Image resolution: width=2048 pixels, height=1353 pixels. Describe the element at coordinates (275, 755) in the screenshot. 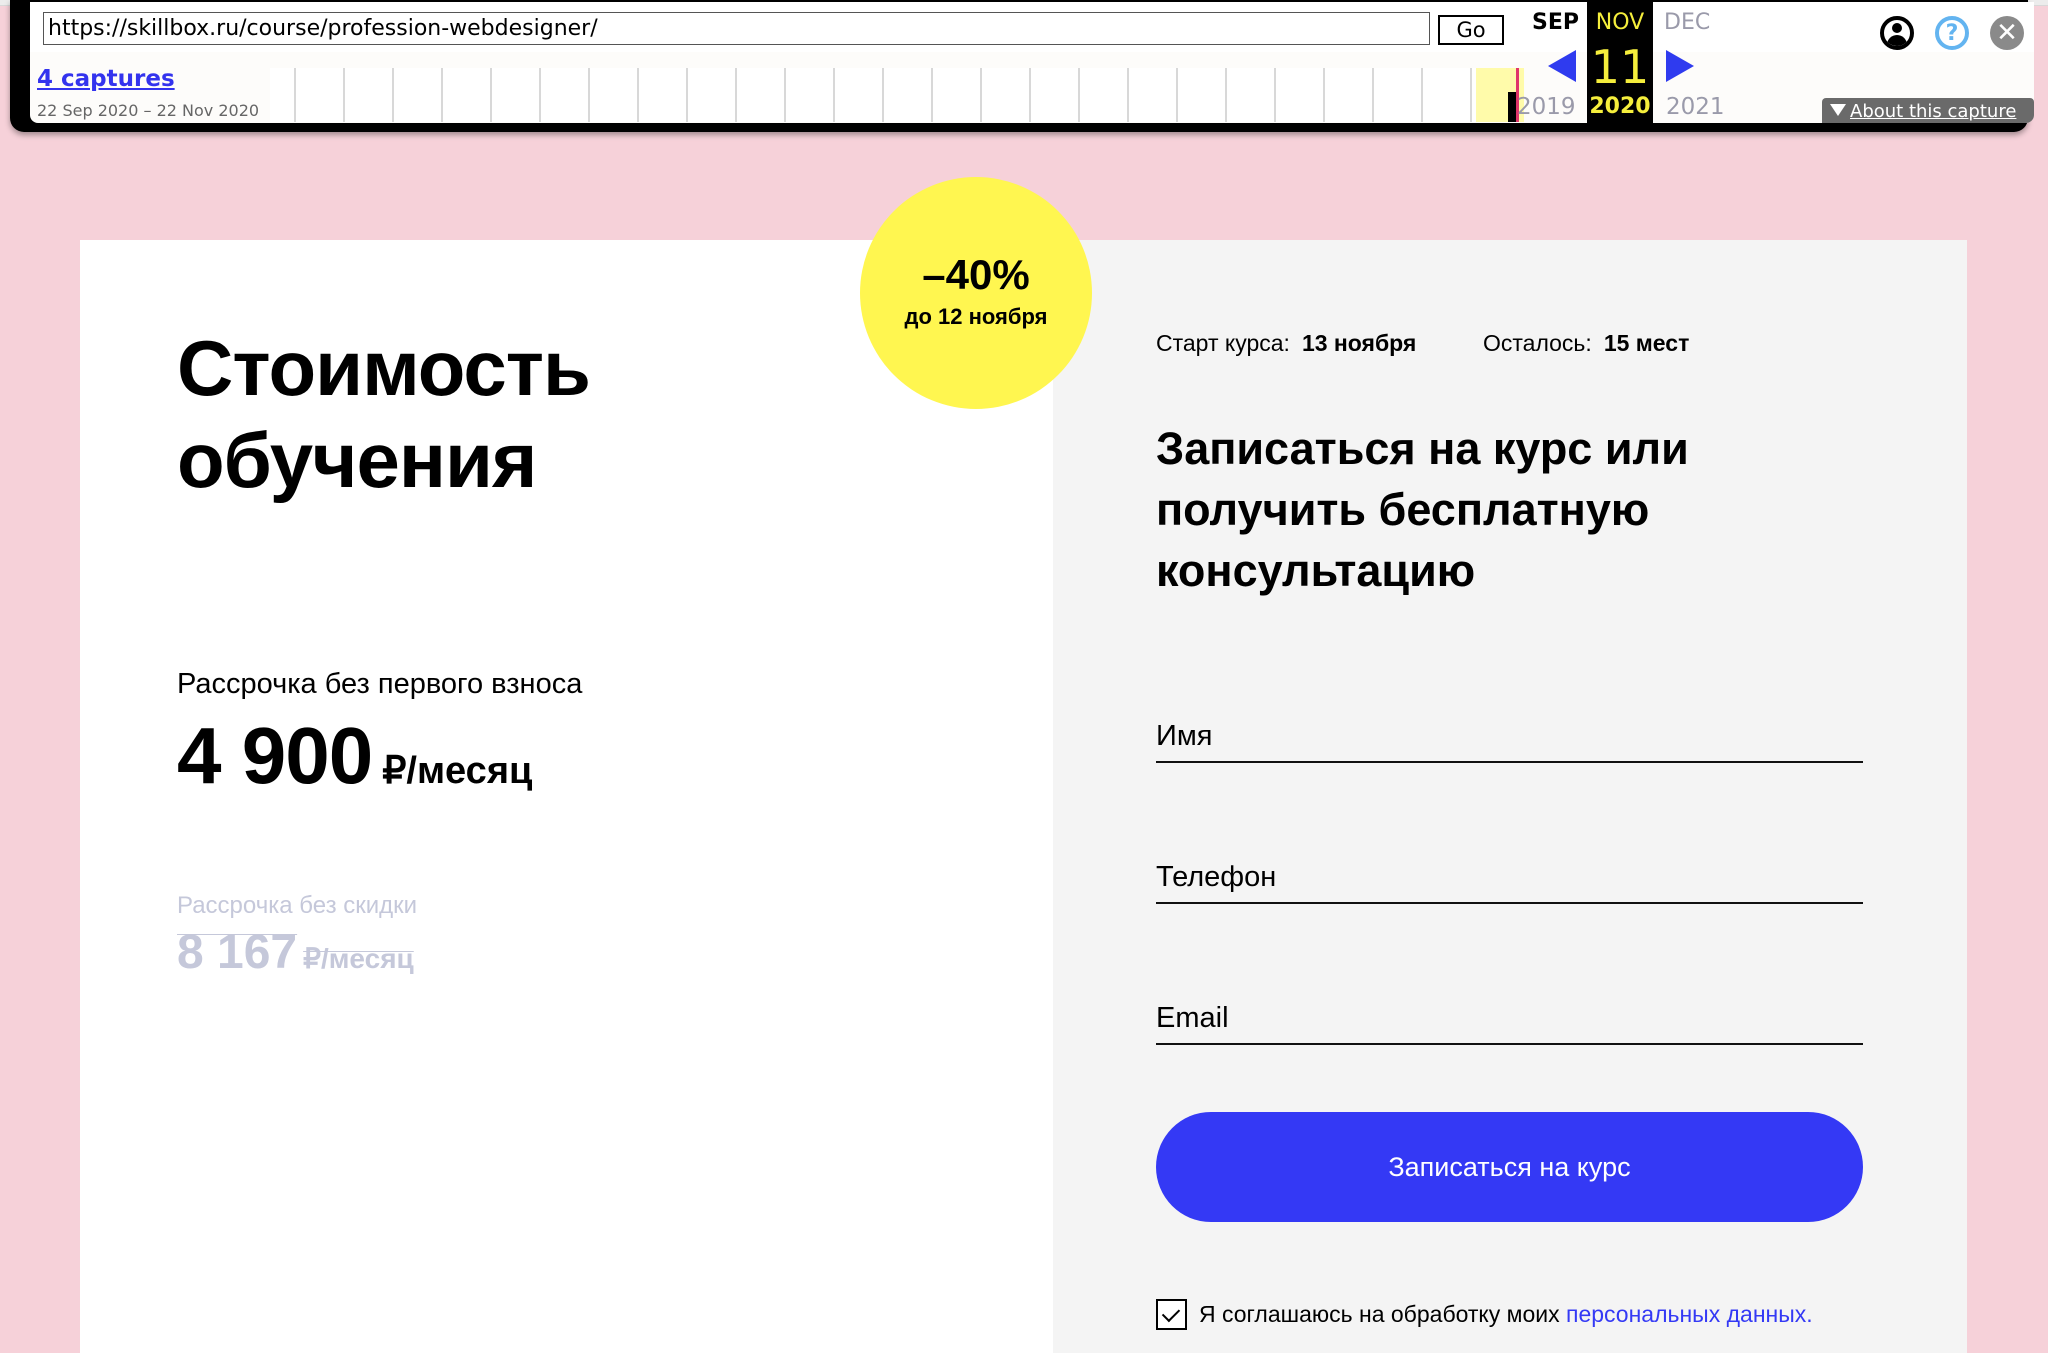

I see `price-value: 4 900` at that location.